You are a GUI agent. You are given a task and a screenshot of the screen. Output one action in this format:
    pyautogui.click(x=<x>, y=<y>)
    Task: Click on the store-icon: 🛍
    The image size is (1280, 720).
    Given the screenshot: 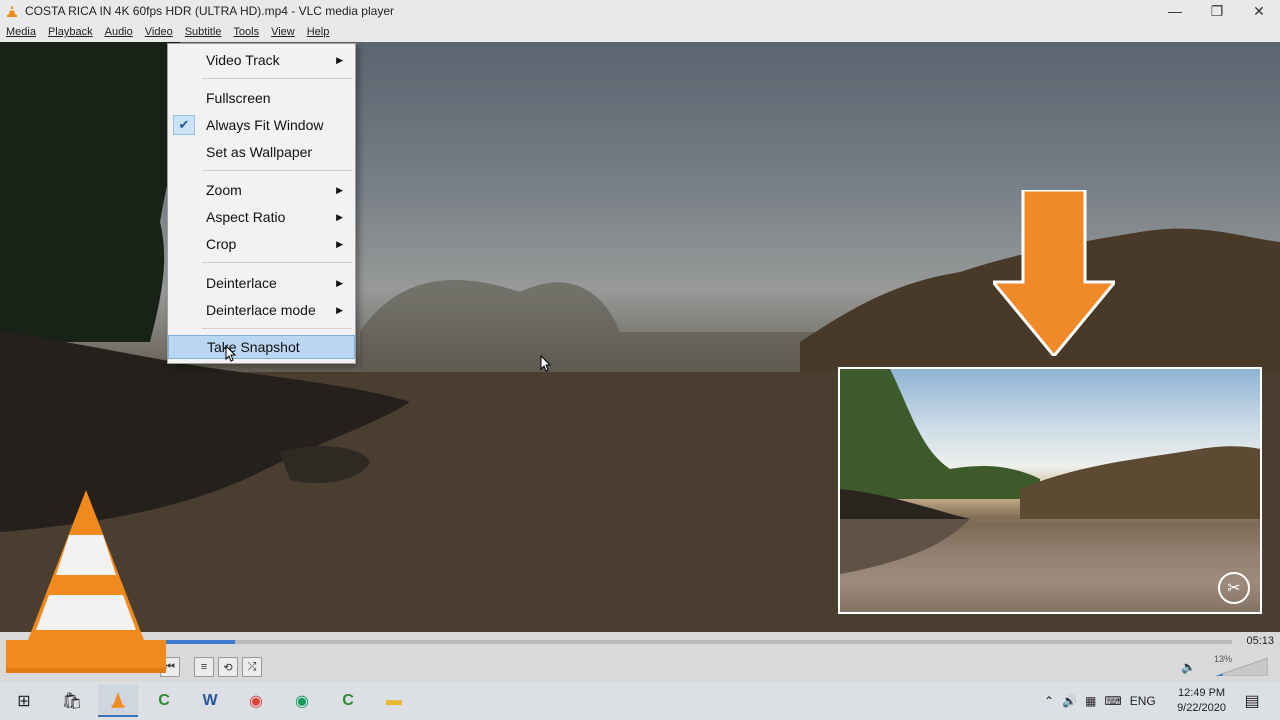 What is the action you would take?
    pyautogui.click(x=72, y=701)
    